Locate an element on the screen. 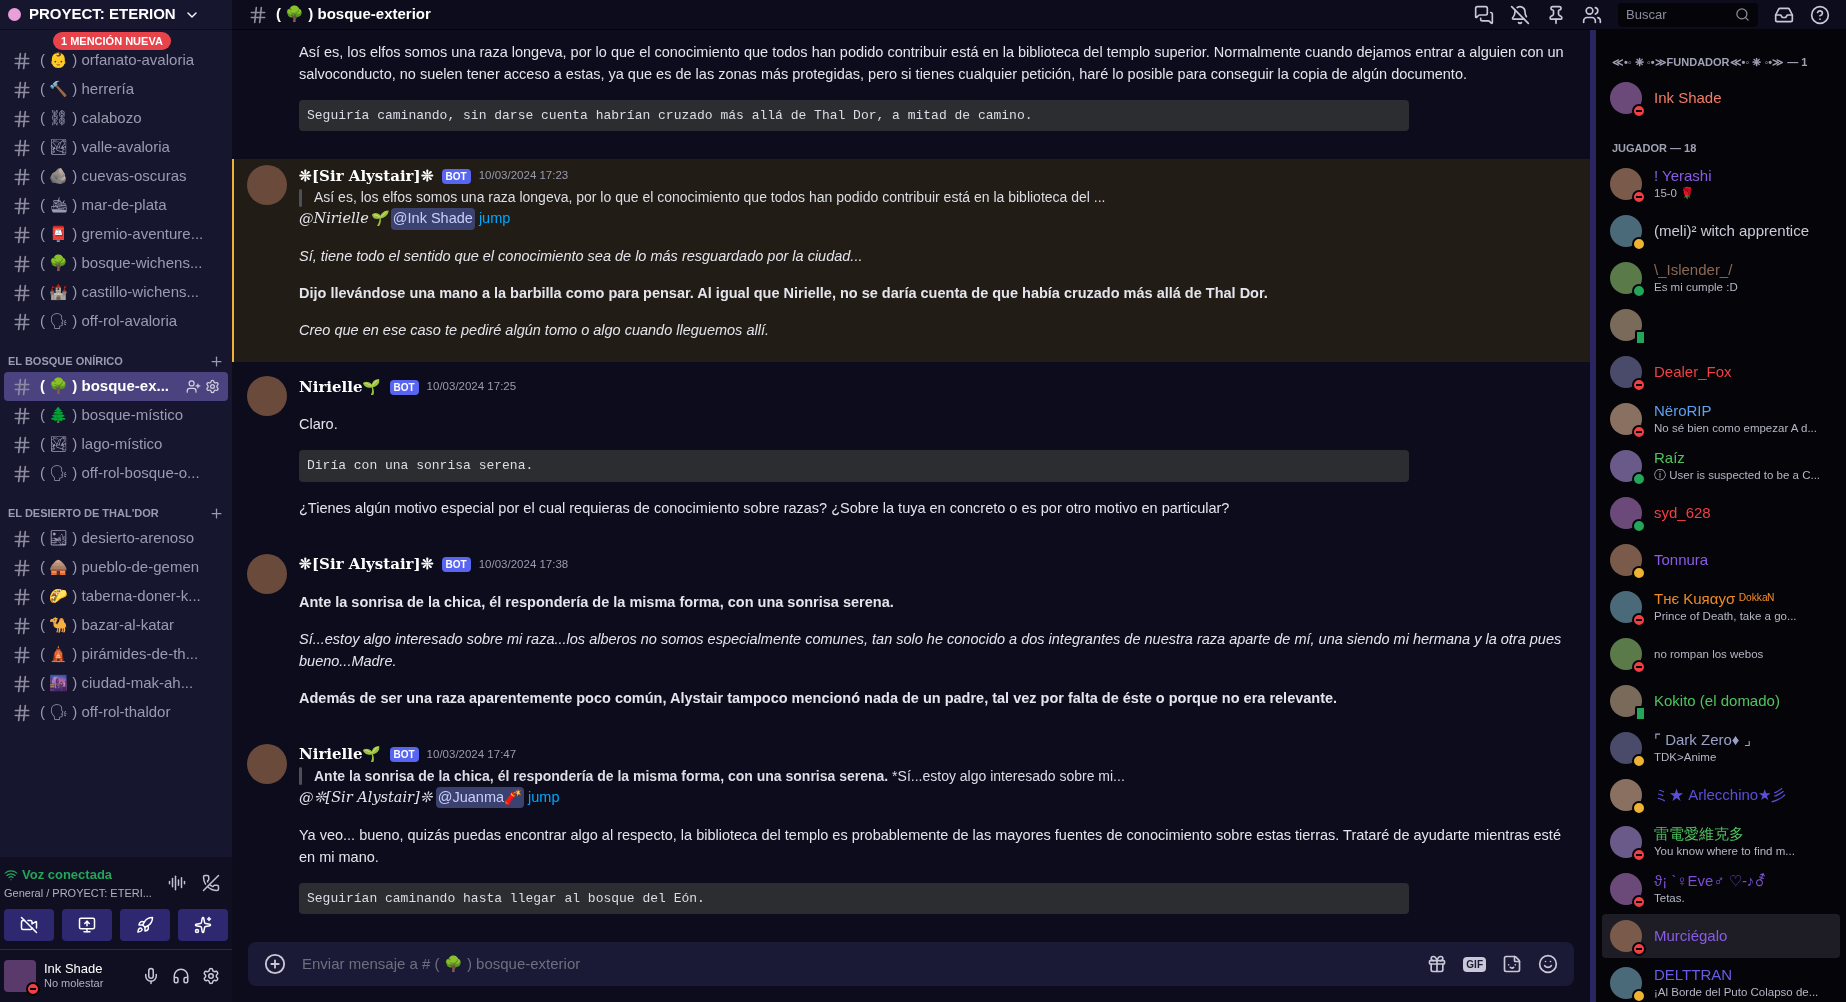  invite-icon is located at coordinates (193, 386).